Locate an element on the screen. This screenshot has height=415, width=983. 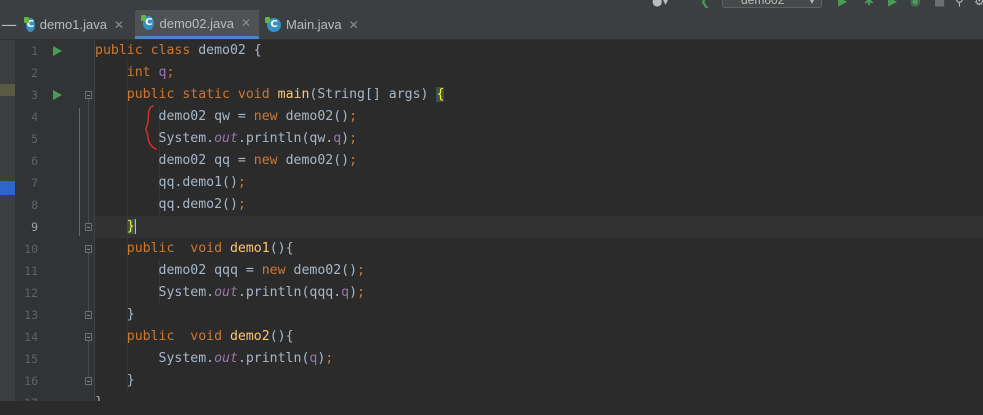
menu-icon: — is located at coordinates (8, 24).